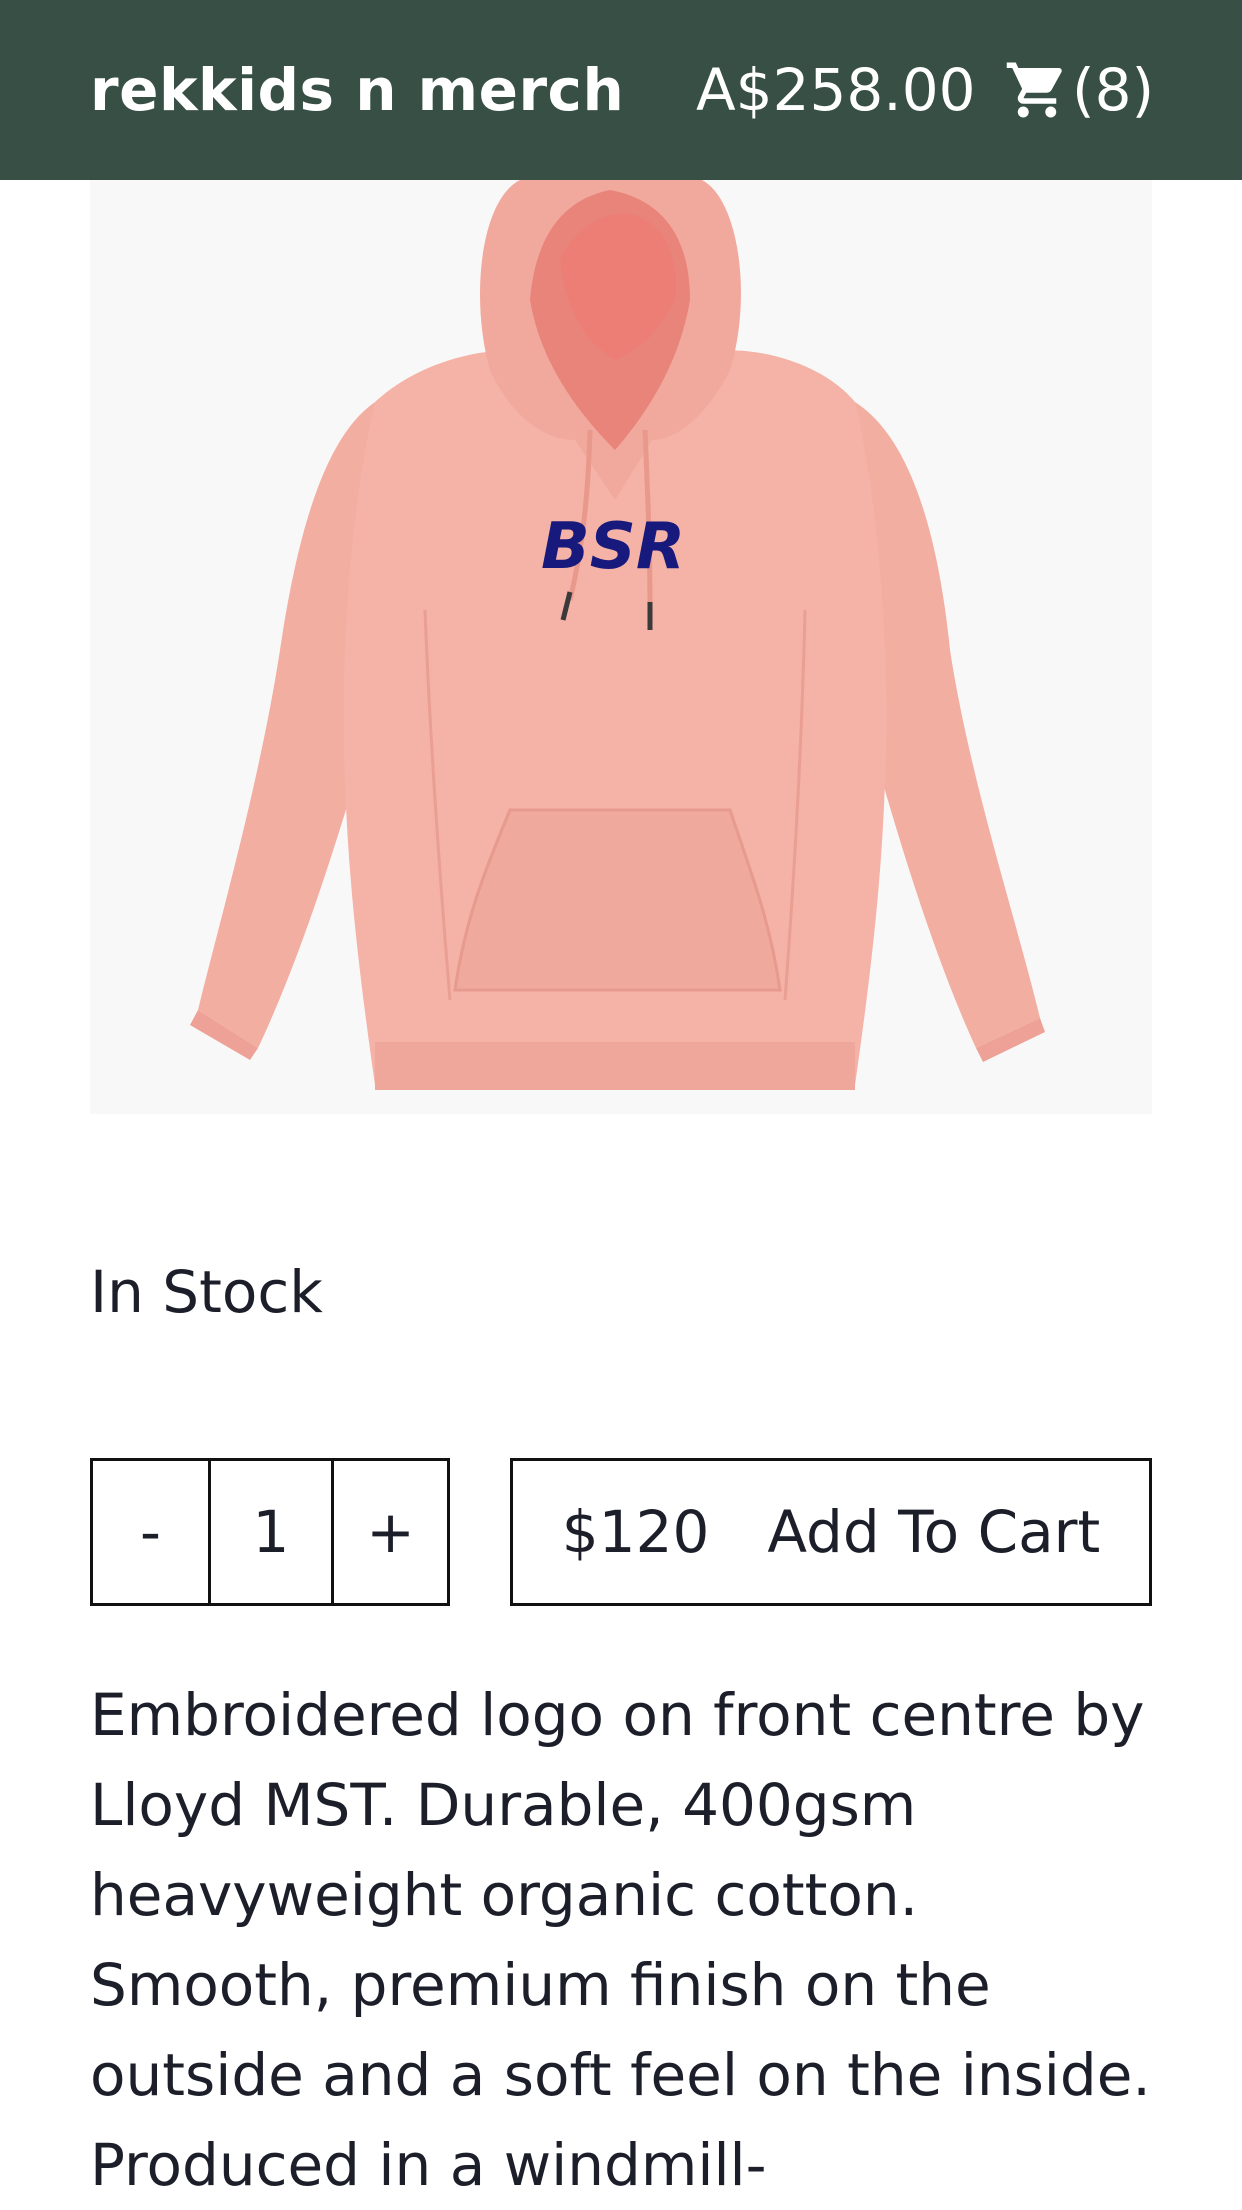  I want to click on cart-button: (8), so click(1079, 90).